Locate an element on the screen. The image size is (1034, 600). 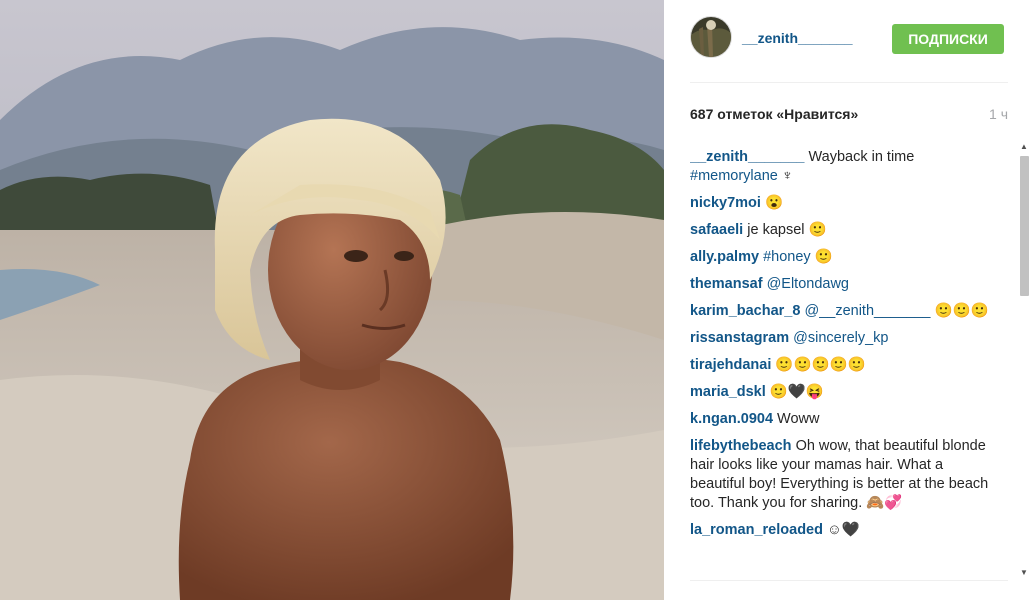
comment-emoji: 🙂🙂🙂 is located at coordinates (961, 311).